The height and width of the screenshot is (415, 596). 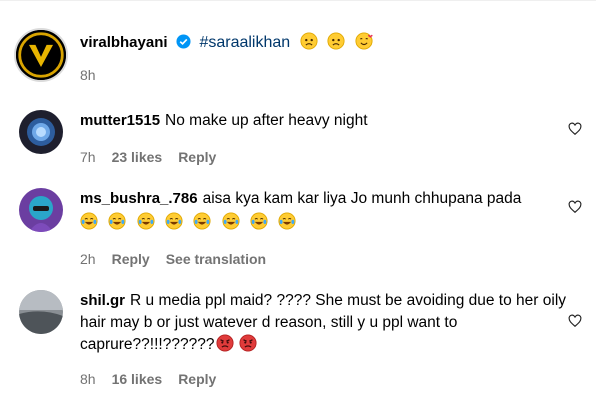 What do you see at coordinates (244, 42) in the screenshot?
I see `hashtag-link: #saraalikhan` at bounding box center [244, 42].